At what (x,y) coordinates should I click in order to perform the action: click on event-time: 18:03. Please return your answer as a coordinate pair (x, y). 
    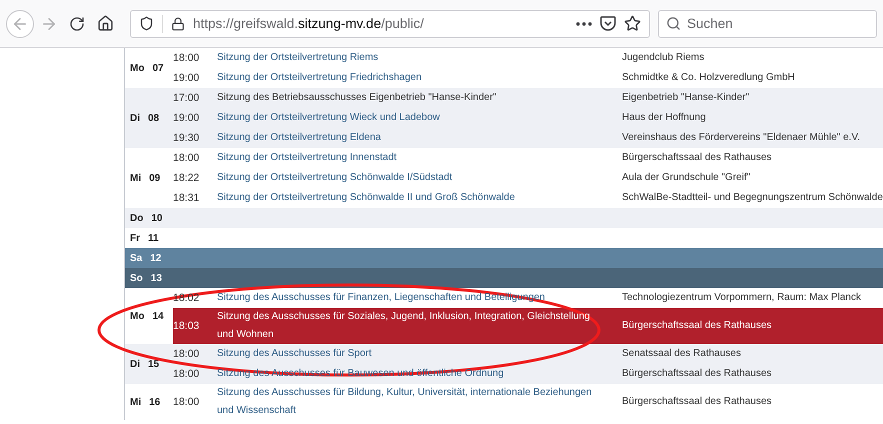
    Looking at the image, I should click on (186, 326).